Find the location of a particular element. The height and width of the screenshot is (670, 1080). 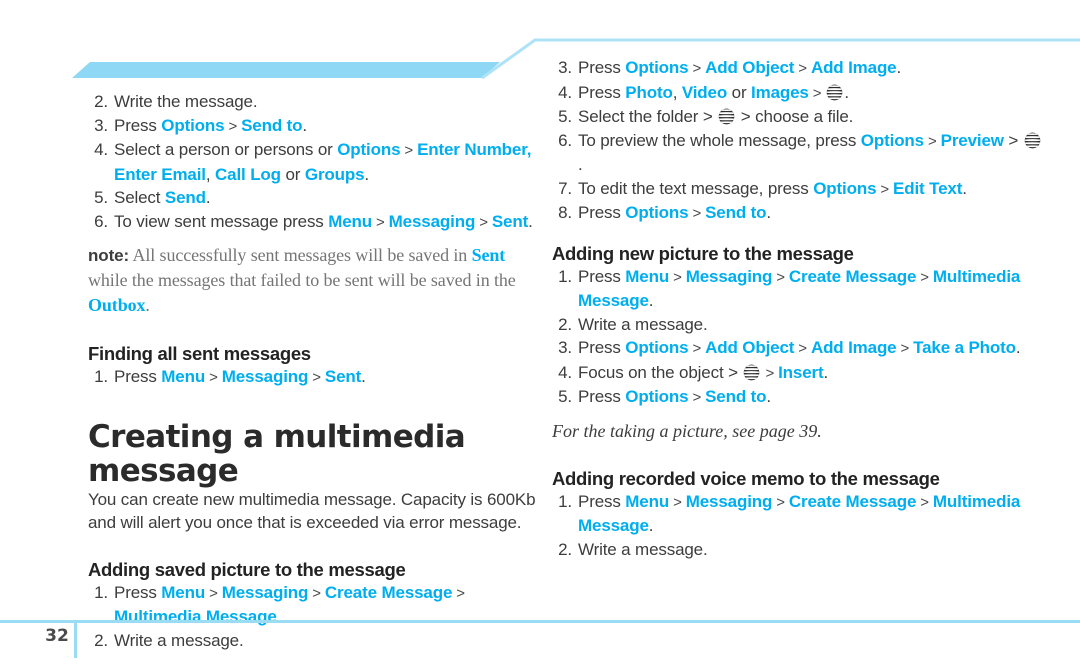

step-item: 4. Press Photo, Video or Images > . is located at coordinates (798, 93).